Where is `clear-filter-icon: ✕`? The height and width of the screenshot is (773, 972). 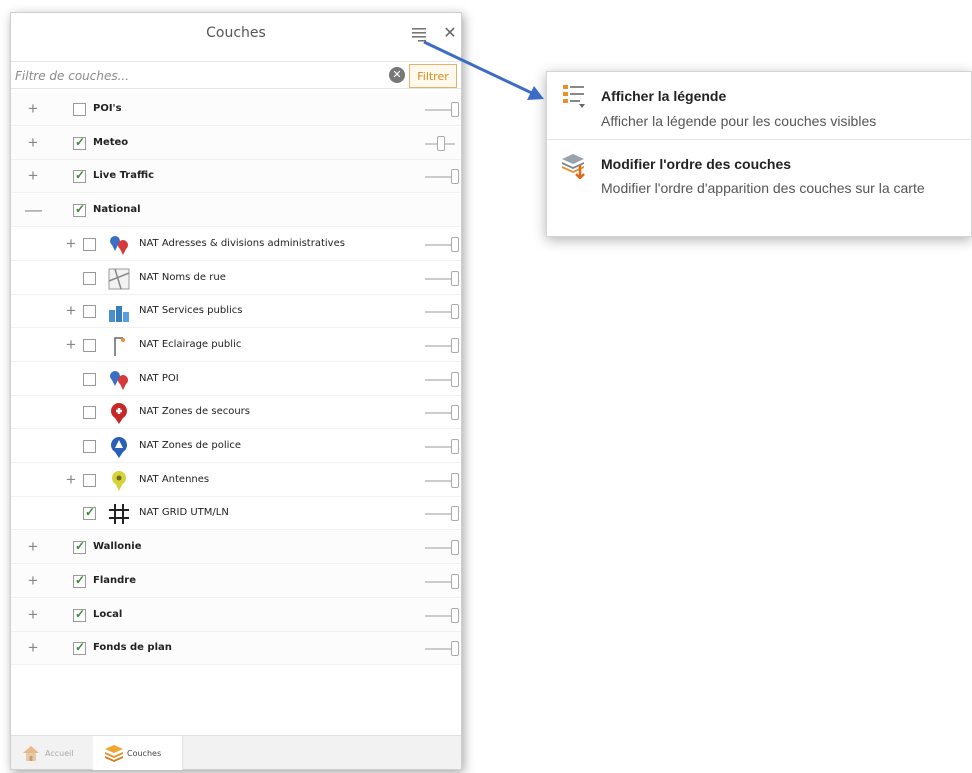
clear-filter-icon: ✕ is located at coordinates (397, 75).